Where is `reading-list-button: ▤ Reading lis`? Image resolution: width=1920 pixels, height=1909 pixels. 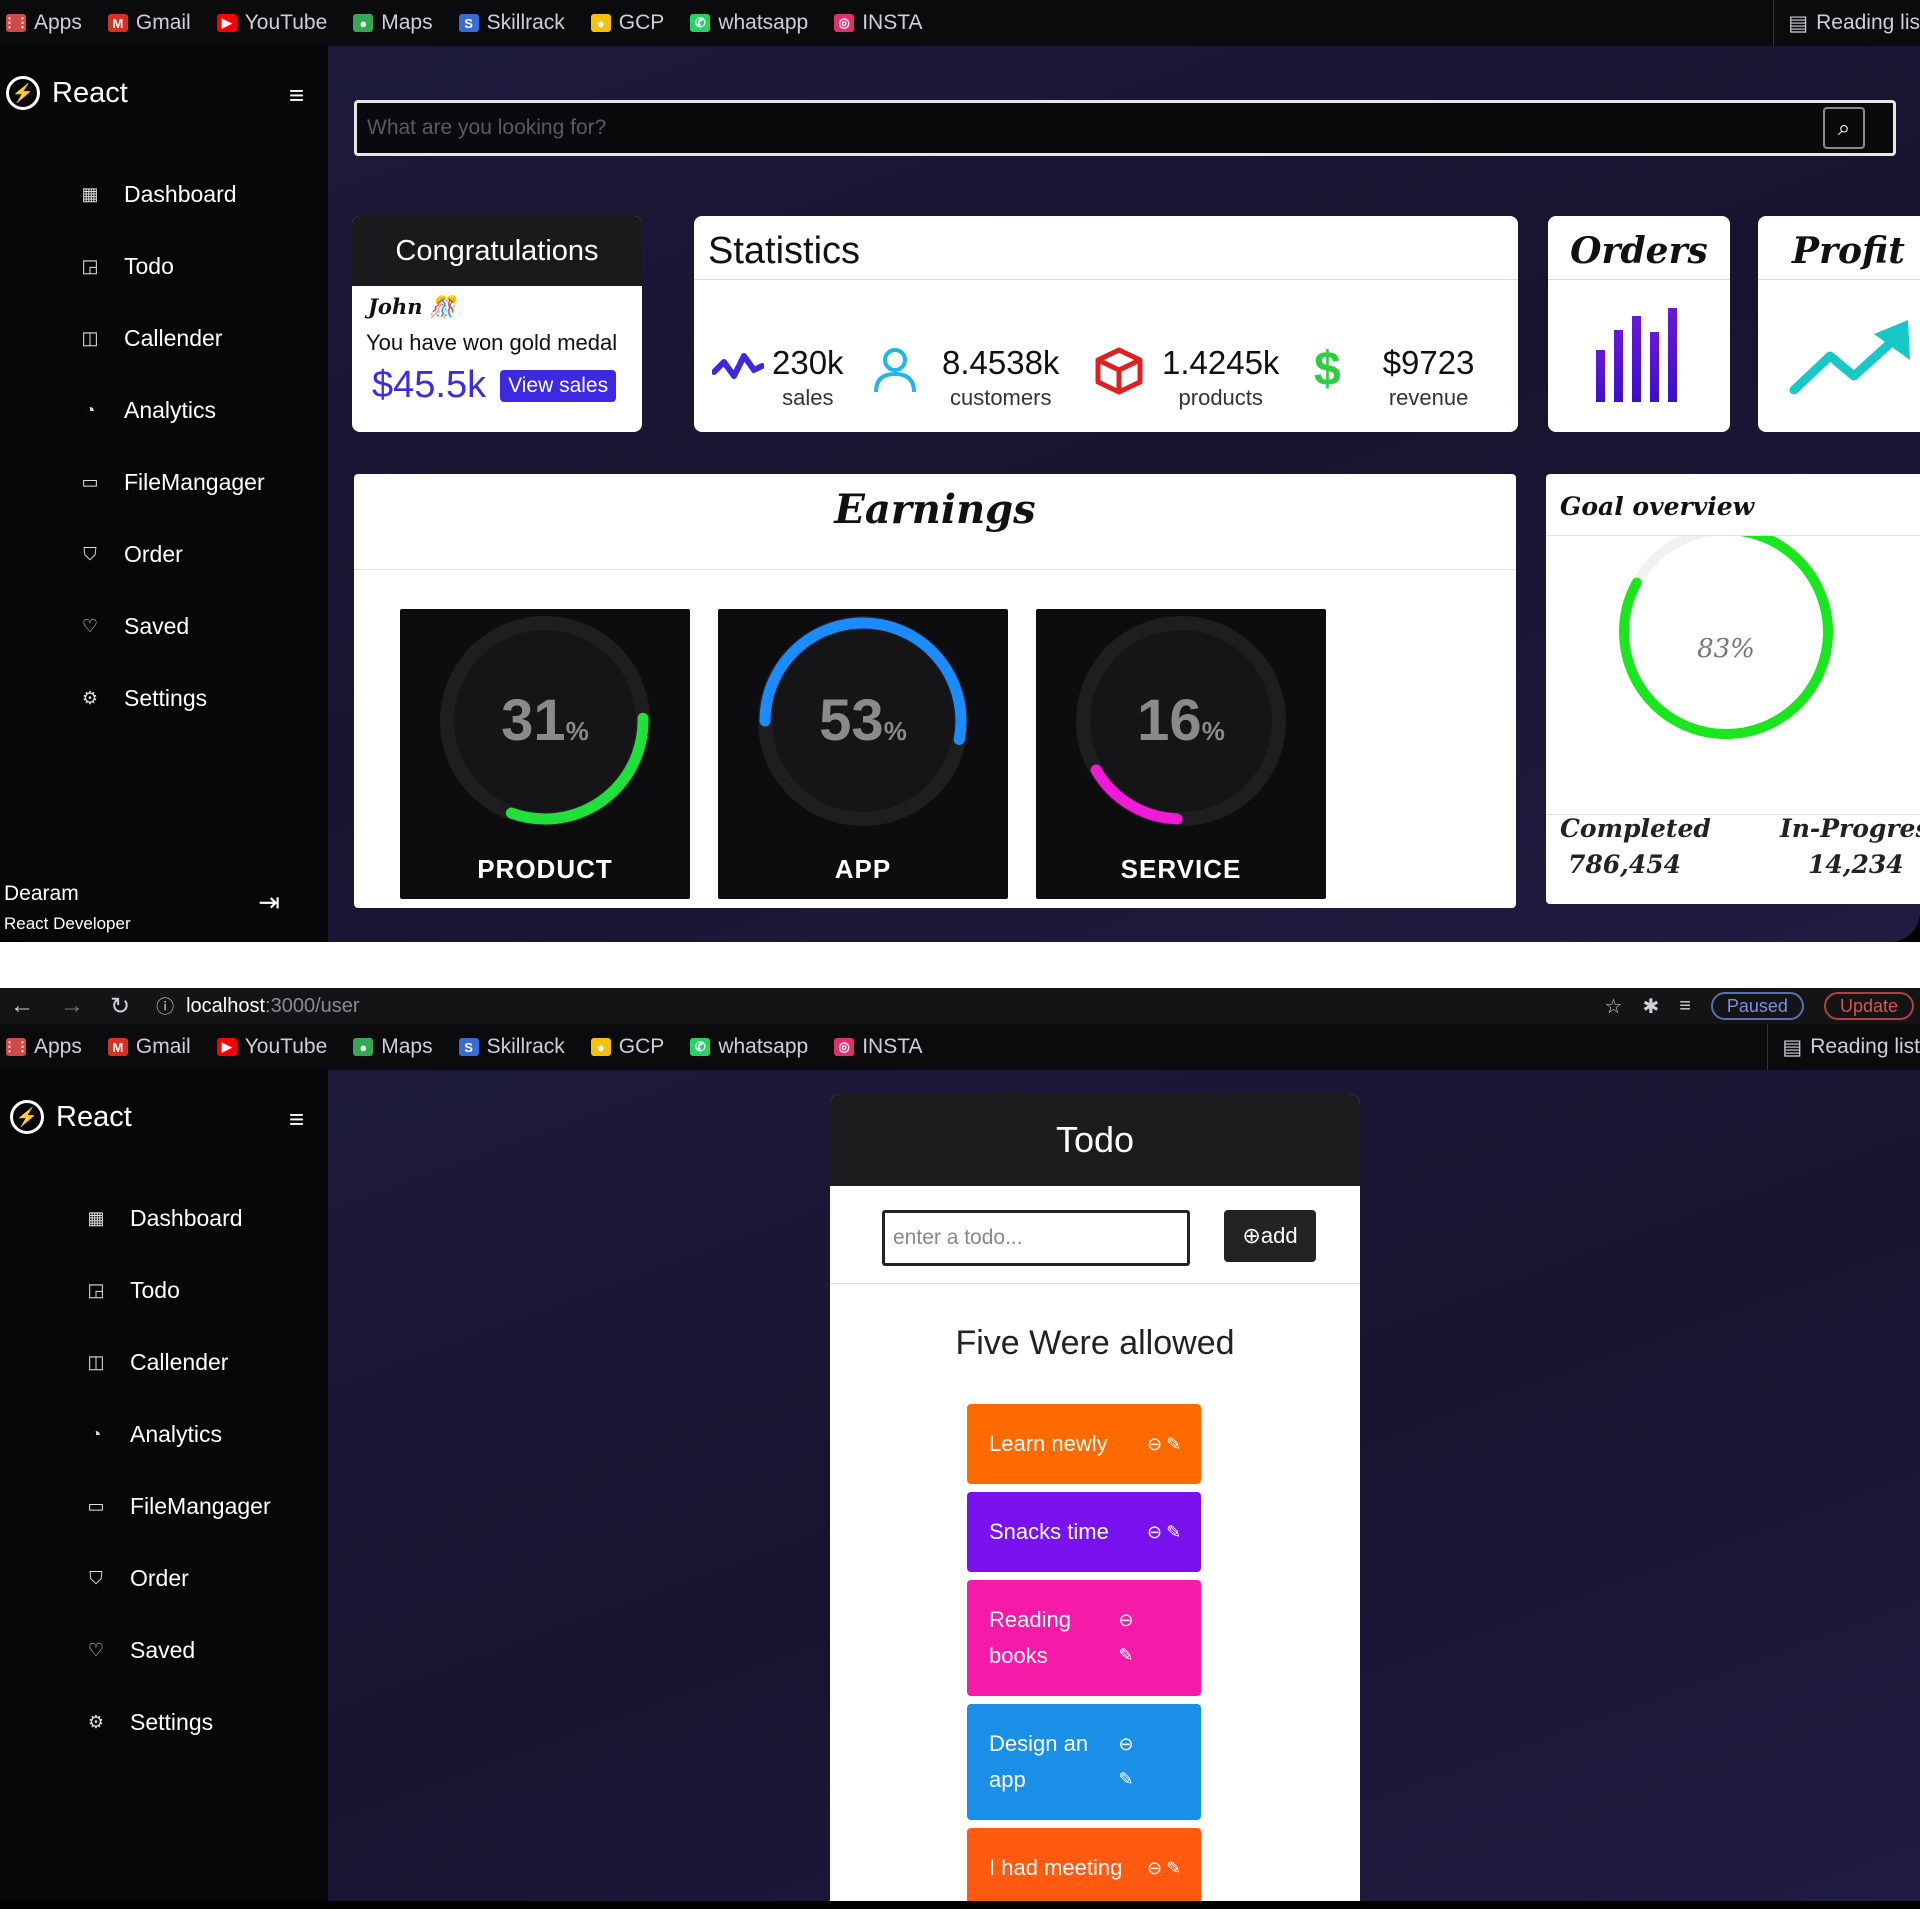 reading-list-button: ▤ Reading lis is located at coordinates (1846, 23).